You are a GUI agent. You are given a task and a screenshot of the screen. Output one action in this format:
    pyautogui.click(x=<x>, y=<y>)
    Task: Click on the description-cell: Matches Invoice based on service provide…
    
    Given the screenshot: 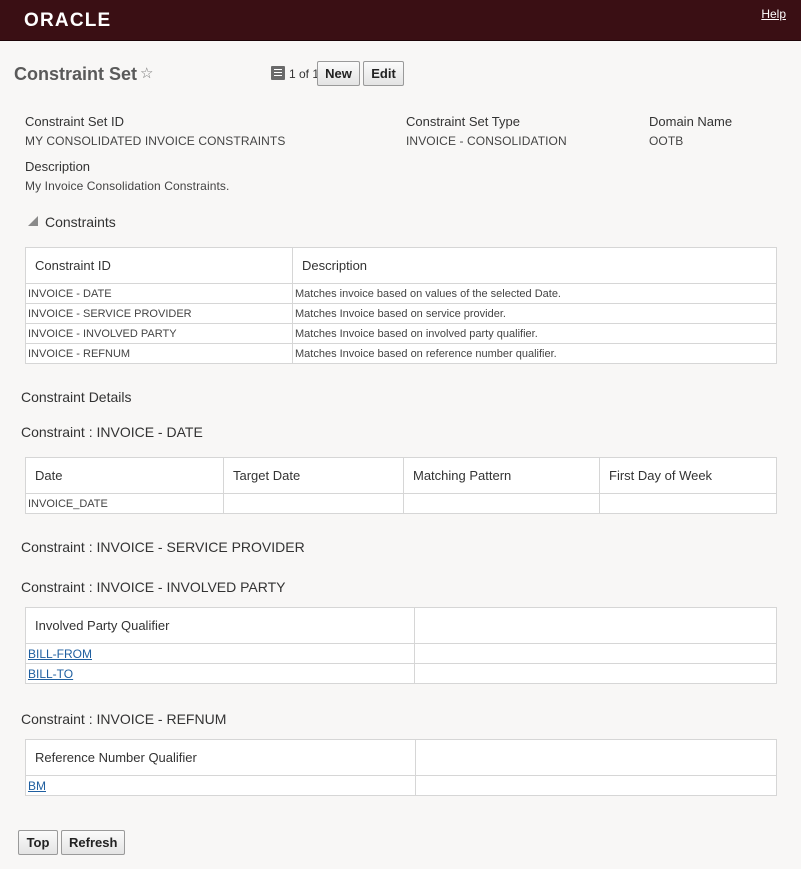 What is the action you would take?
    pyautogui.click(x=534, y=313)
    